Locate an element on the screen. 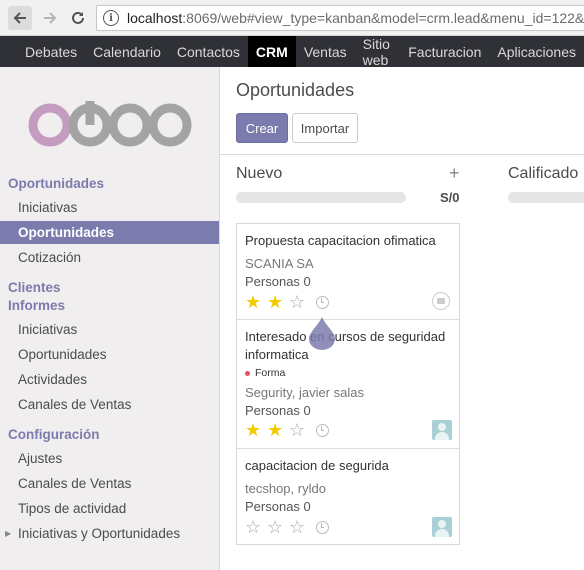  forward-button is located at coordinates (50, 18).